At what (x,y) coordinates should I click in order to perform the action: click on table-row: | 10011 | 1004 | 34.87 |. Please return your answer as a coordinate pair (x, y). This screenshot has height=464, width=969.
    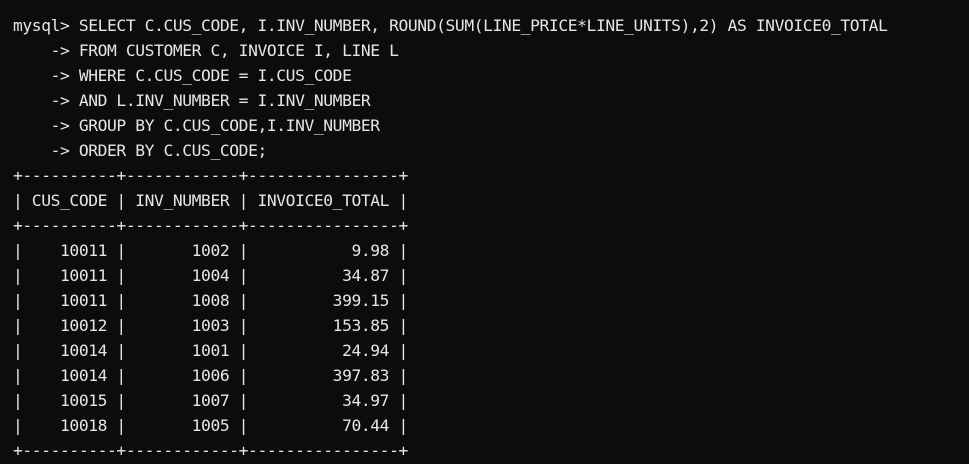
    Looking at the image, I should click on (210, 275).